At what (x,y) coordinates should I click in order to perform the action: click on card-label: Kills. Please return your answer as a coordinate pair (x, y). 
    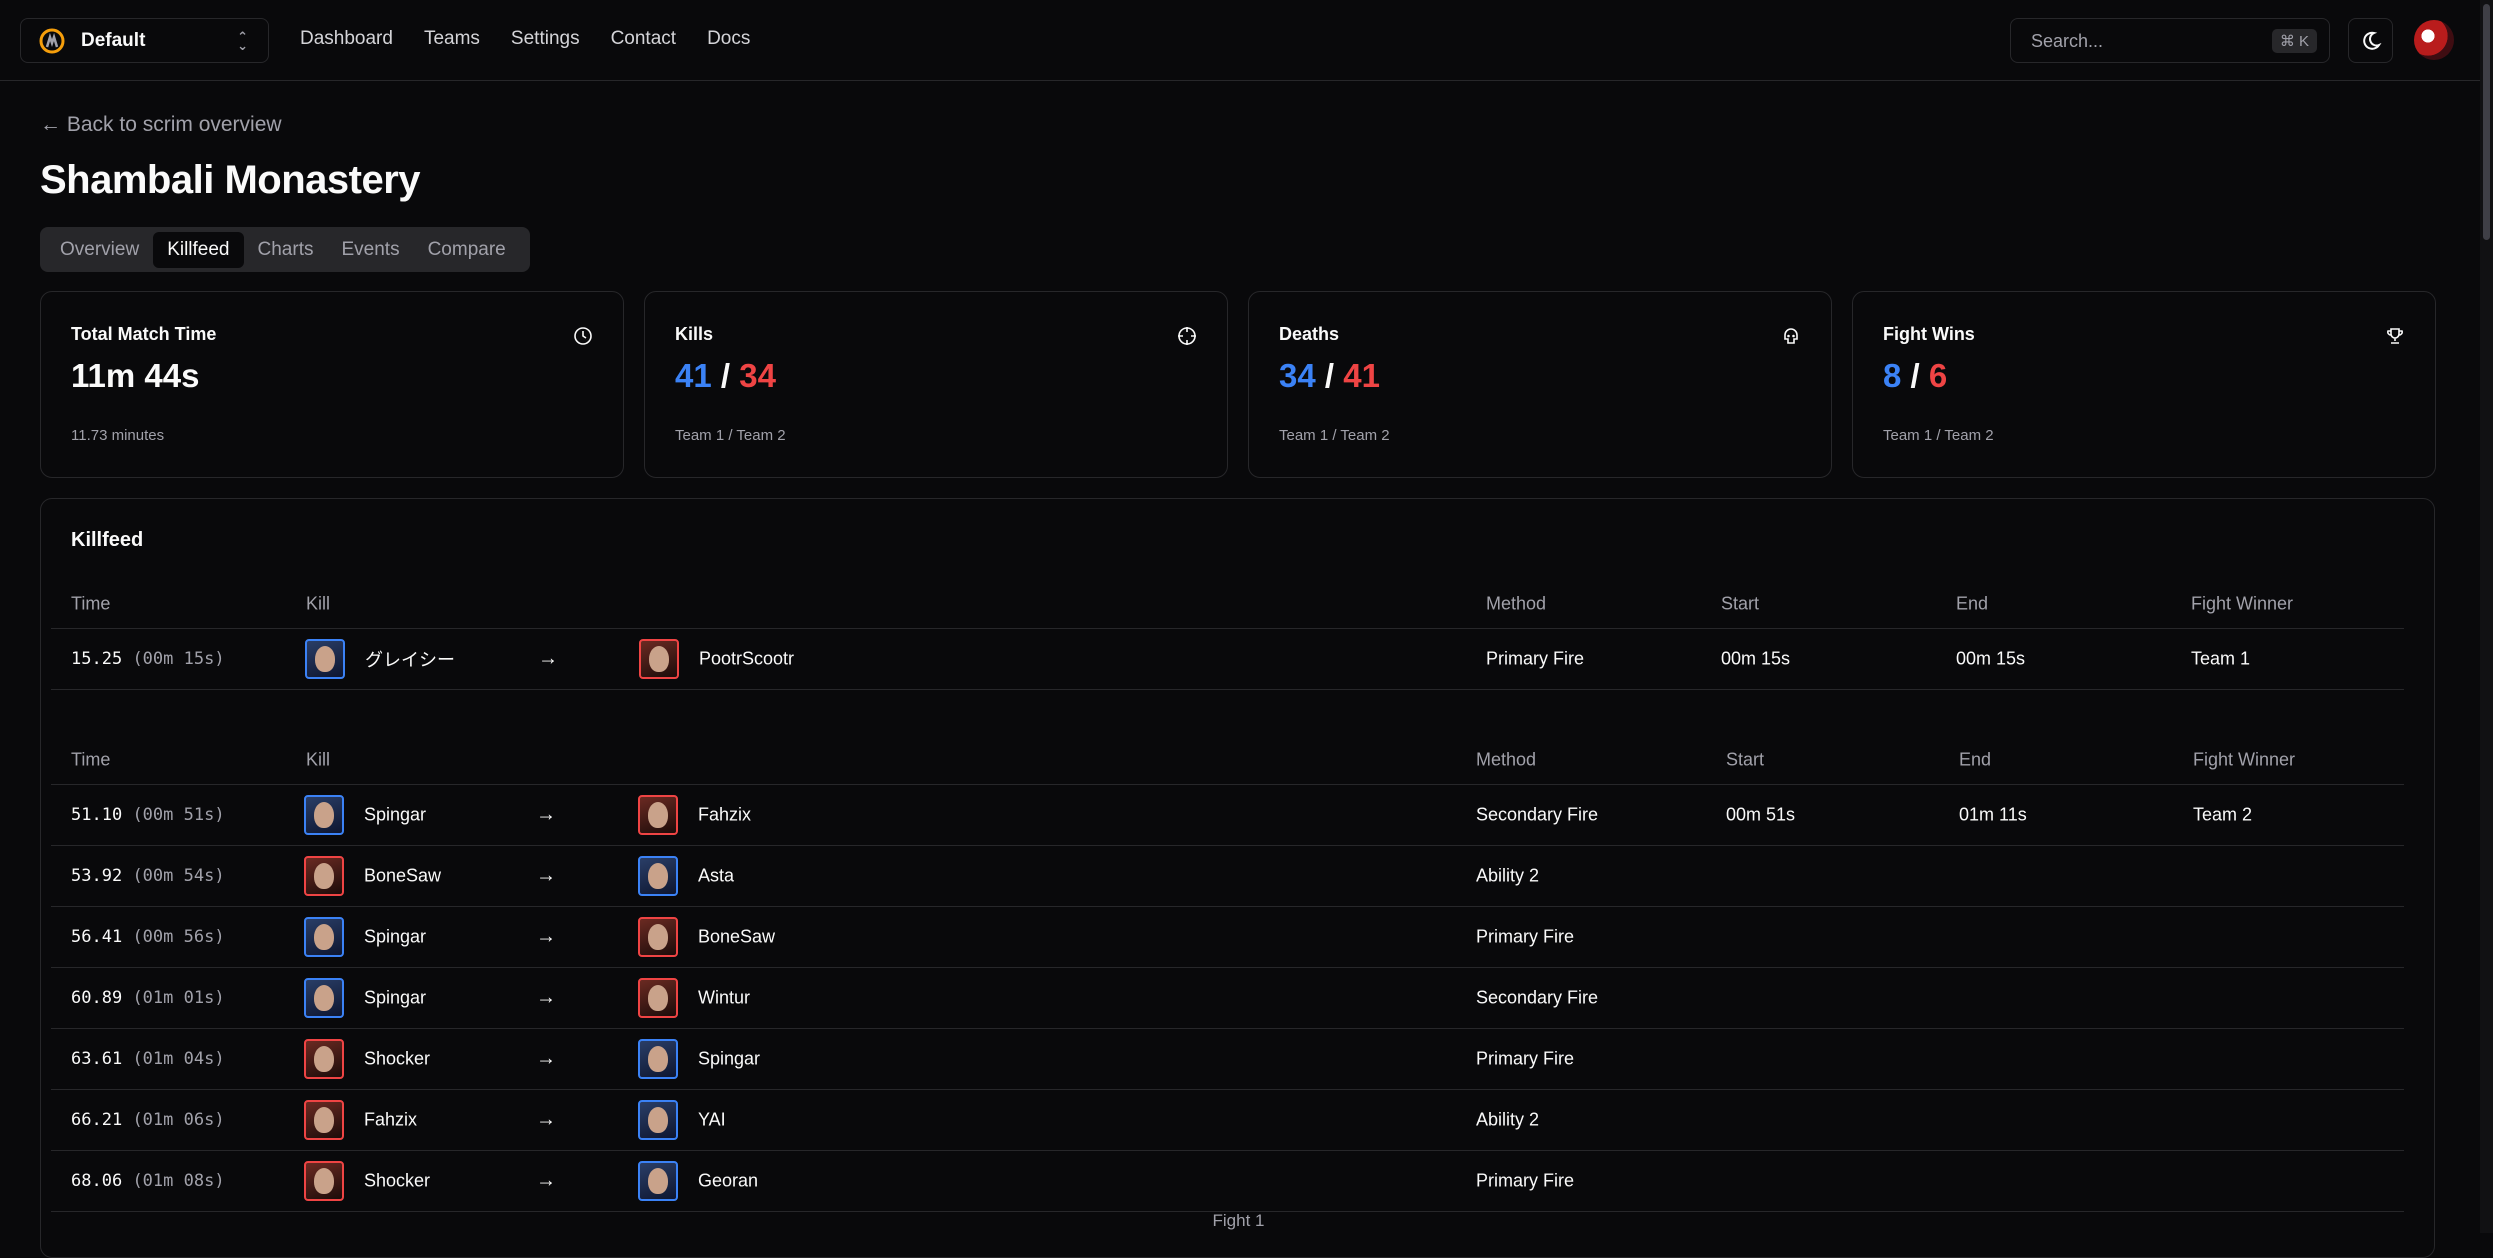
    Looking at the image, I should click on (694, 334).